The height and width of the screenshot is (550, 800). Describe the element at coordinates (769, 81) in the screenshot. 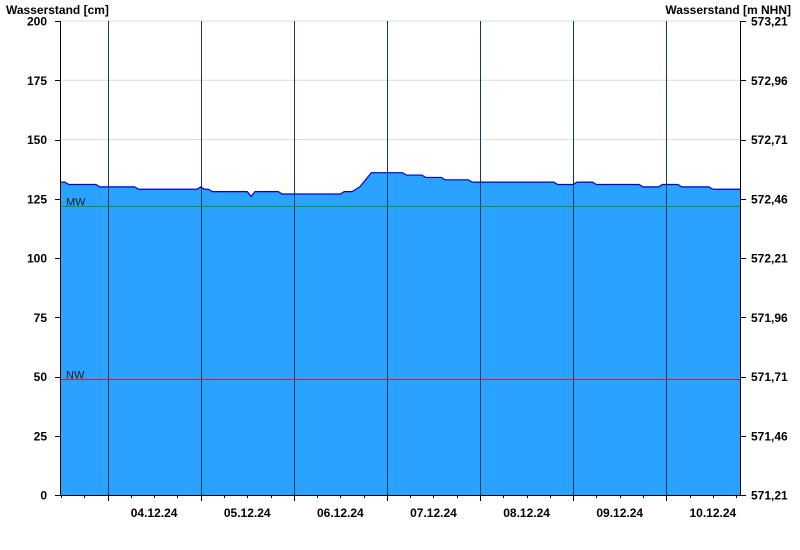

I see `right-tick-label: 572,96` at that location.